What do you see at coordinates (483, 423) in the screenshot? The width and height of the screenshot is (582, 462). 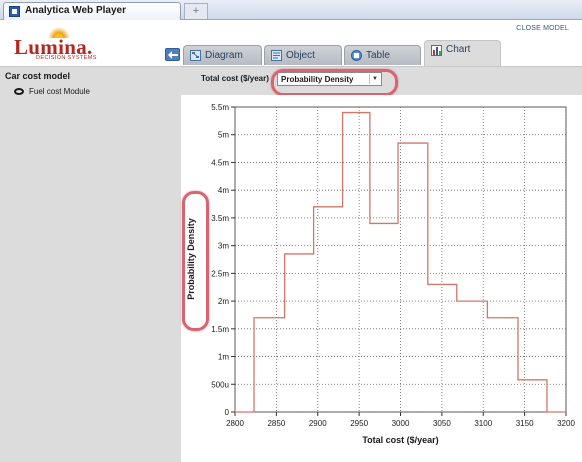 I see `x-tick-label: 3100` at bounding box center [483, 423].